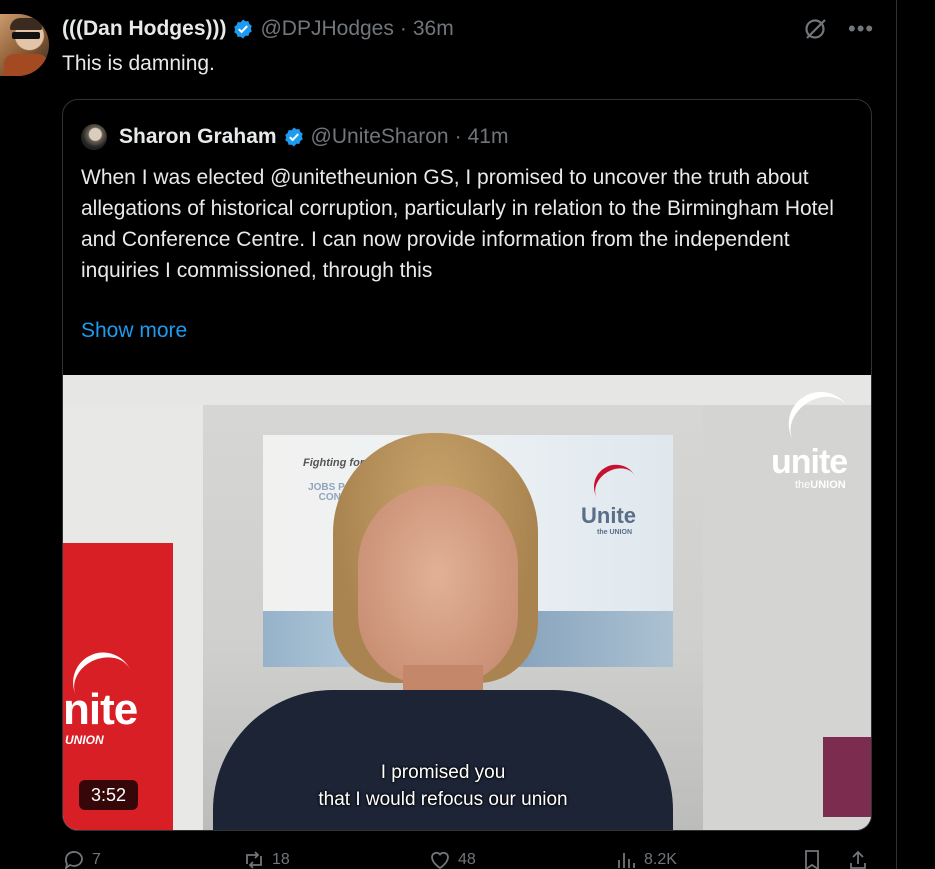  Describe the element at coordinates (326, 29) in the screenshot. I see `author-handle: @DPJHodges` at that location.